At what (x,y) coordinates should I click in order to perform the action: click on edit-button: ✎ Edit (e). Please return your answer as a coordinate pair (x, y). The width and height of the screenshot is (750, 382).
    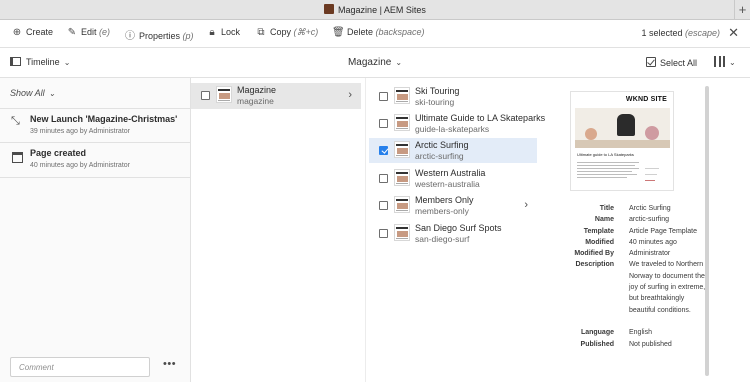
    Looking at the image, I should click on (88, 32).